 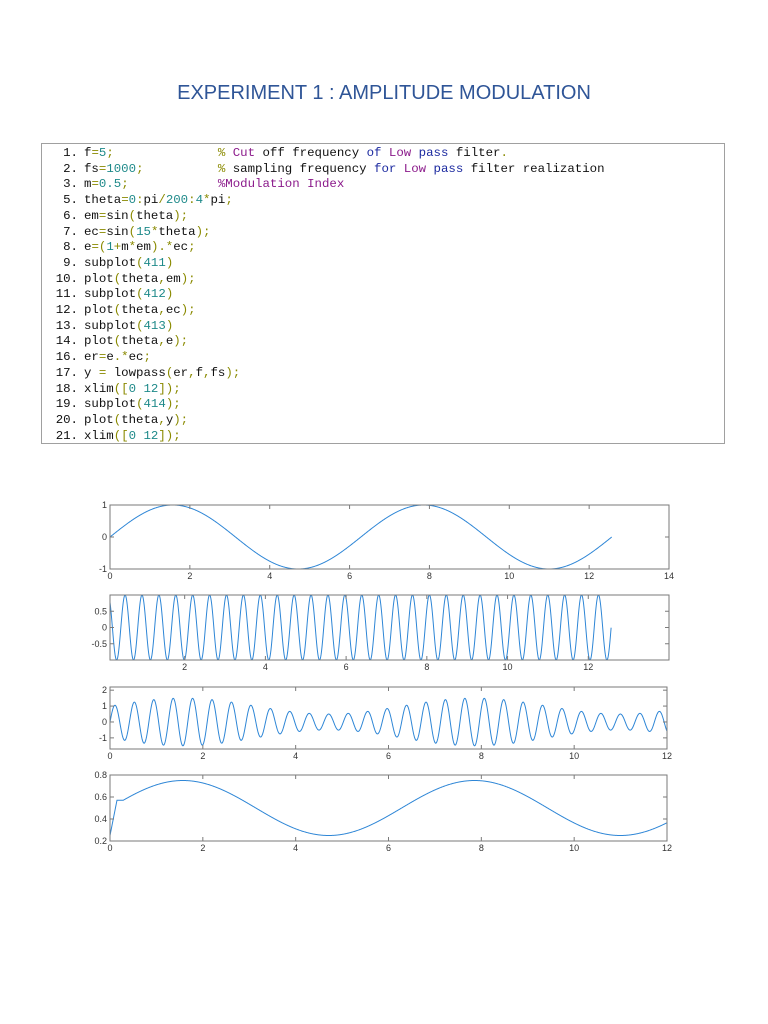 What do you see at coordinates (117, 215) in the screenshot?
I see `code-token: sin` at bounding box center [117, 215].